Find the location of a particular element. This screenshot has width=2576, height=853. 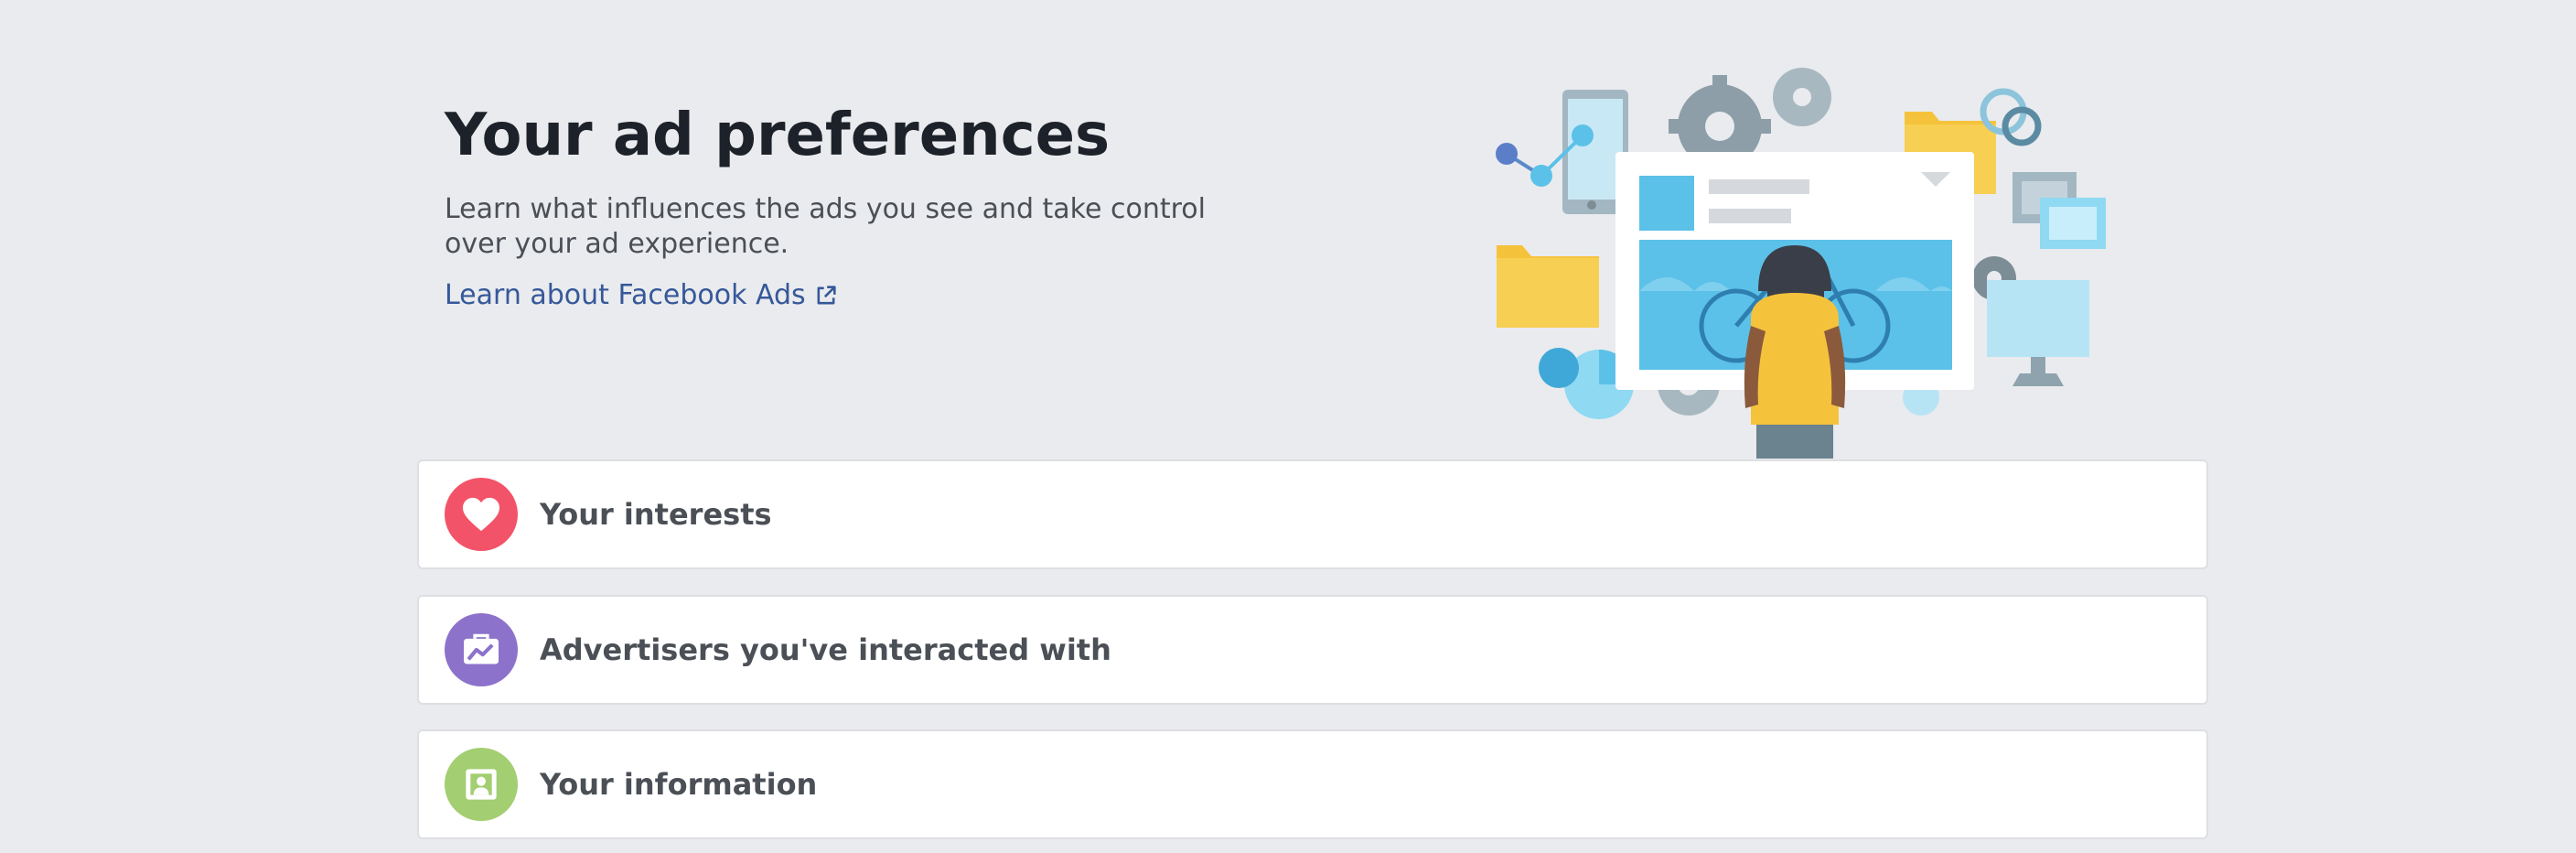

learn-about-facebook-ads-link: Learn about Facebook Ads is located at coordinates (642, 295).